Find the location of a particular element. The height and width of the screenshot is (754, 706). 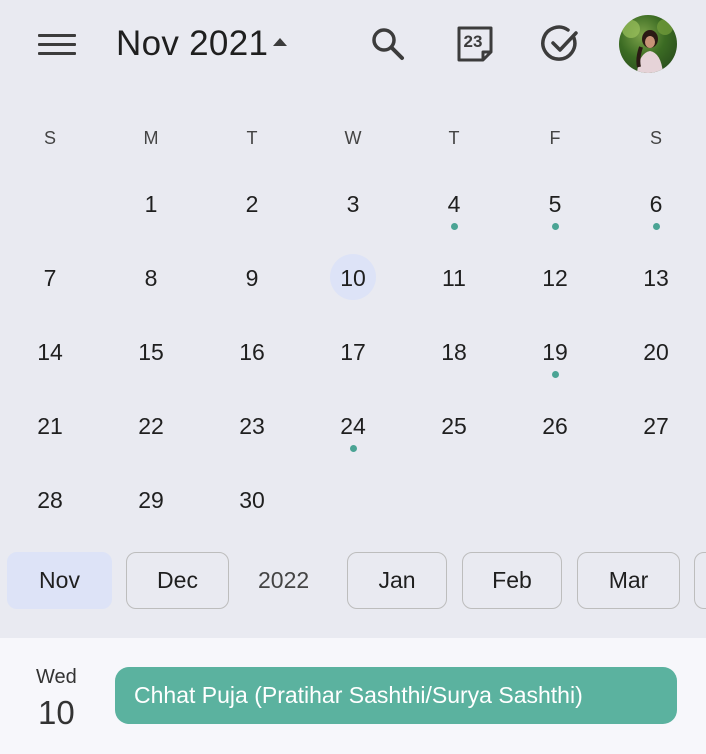

day-number: 22 is located at coordinates (151, 426).